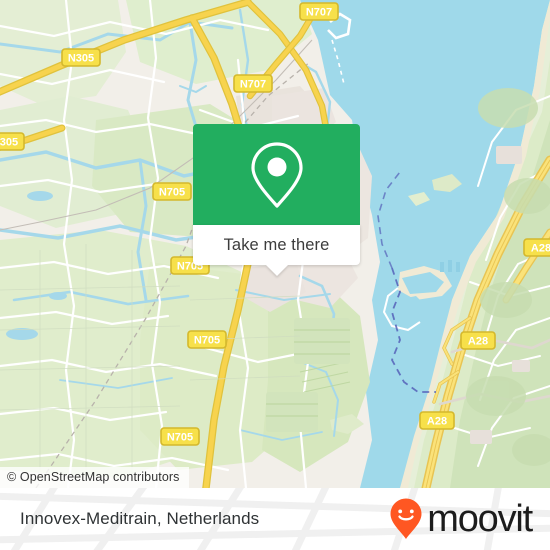  What do you see at coordinates (94, 477) in the screenshot?
I see `map-attribution: © OpenStreetMap contributors` at bounding box center [94, 477].